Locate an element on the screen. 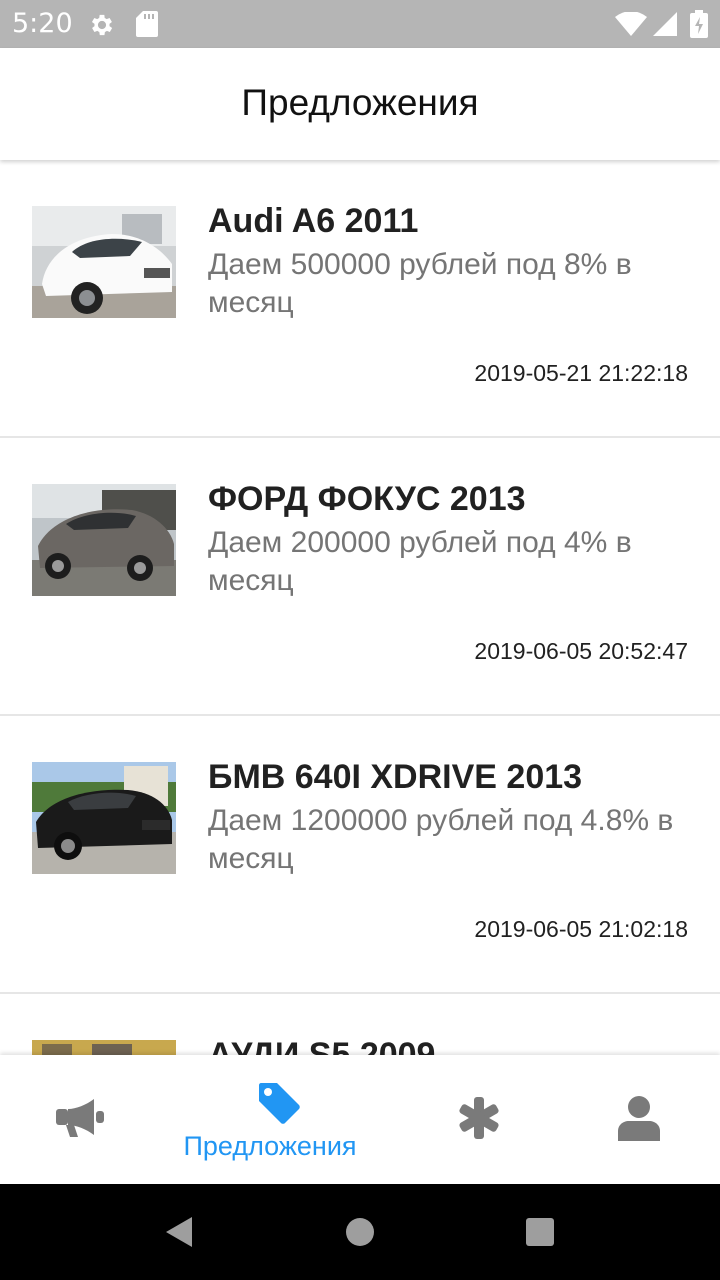 This screenshot has width=720, height=1280. megaphone-icon is located at coordinates (80, 1118).